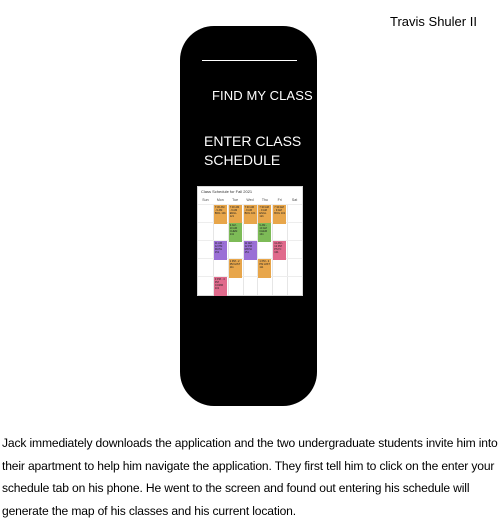 The height and width of the screenshot is (522, 500). What do you see at coordinates (294, 200) in the screenshot?
I see `schedule-day-sat: Sat` at bounding box center [294, 200].